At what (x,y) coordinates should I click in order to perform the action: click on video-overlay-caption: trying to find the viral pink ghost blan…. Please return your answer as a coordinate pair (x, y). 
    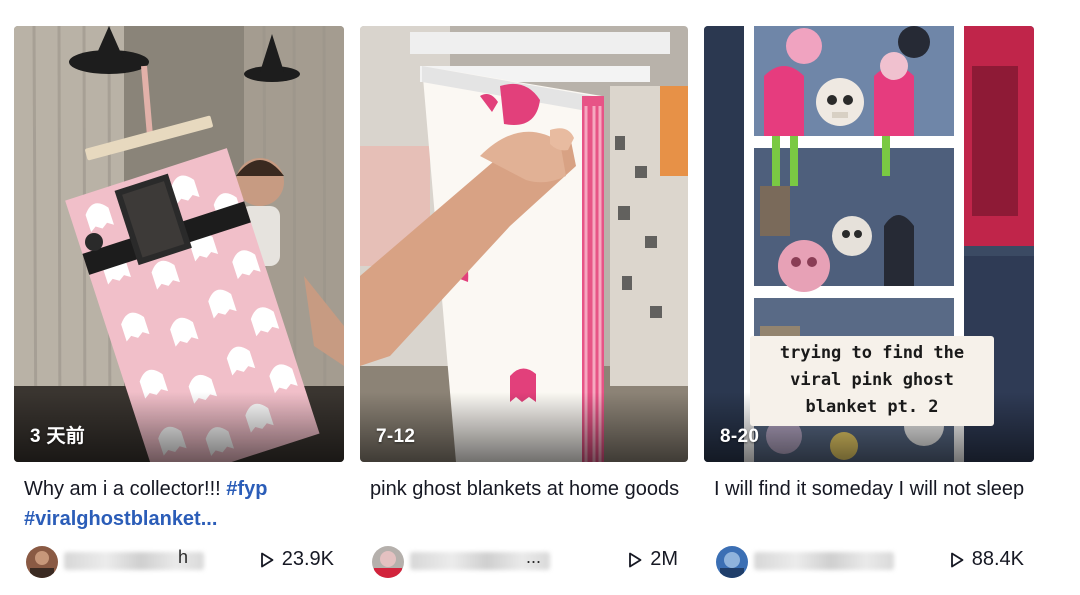
    Looking at the image, I should click on (872, 381).